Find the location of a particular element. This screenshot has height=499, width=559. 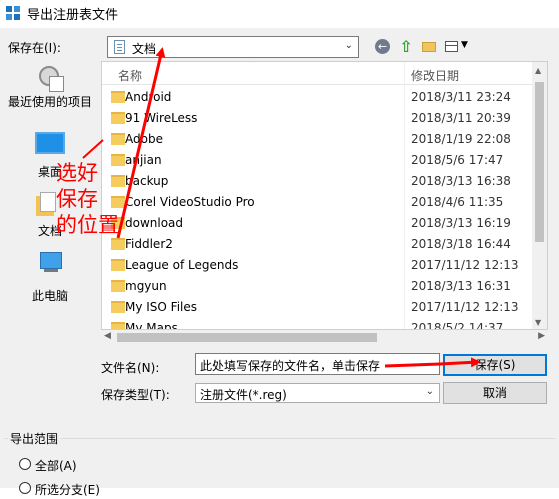

cancel-button: 取消 is located at coordinates (495, 393).